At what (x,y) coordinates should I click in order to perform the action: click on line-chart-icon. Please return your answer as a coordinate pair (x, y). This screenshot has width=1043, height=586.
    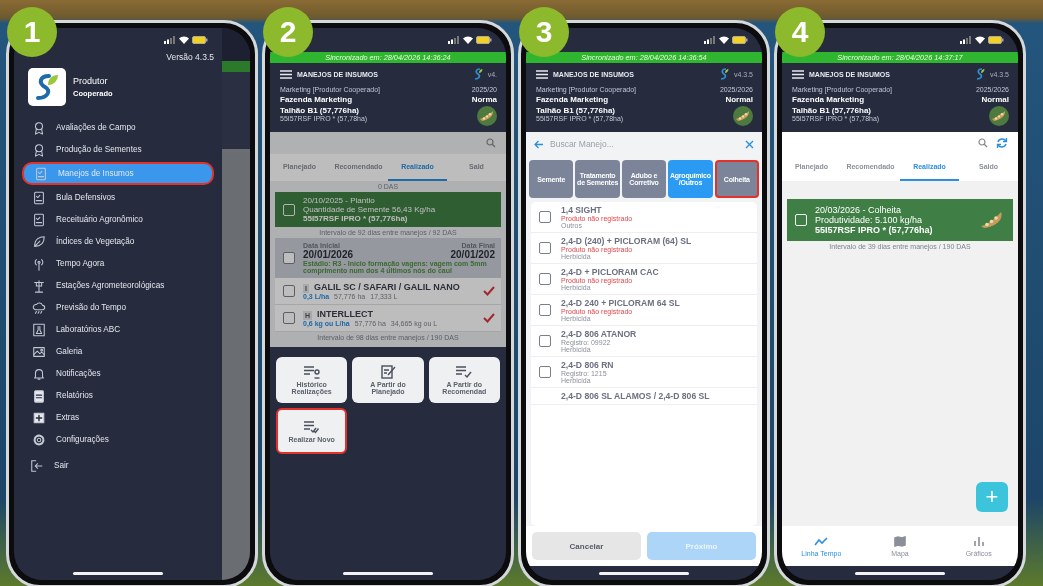
    Looking at the image, I should click on (821, 541).